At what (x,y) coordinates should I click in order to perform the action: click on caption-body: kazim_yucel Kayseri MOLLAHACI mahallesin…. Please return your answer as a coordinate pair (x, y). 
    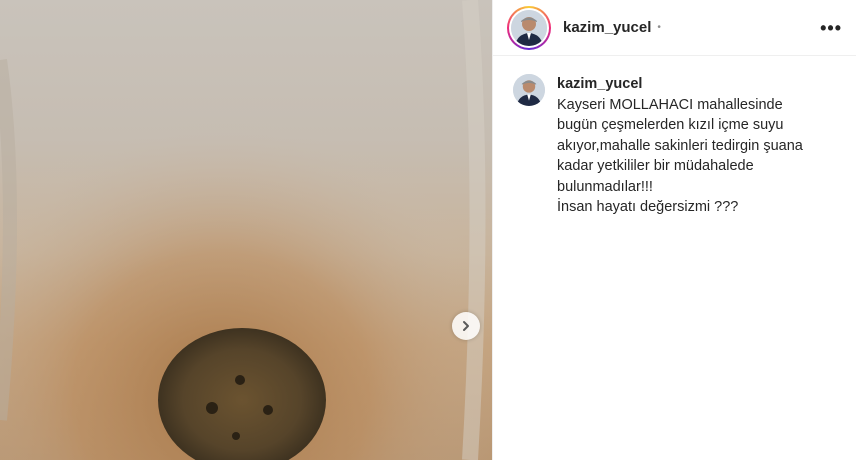
    Looking at the image, I should click on (680, 146).